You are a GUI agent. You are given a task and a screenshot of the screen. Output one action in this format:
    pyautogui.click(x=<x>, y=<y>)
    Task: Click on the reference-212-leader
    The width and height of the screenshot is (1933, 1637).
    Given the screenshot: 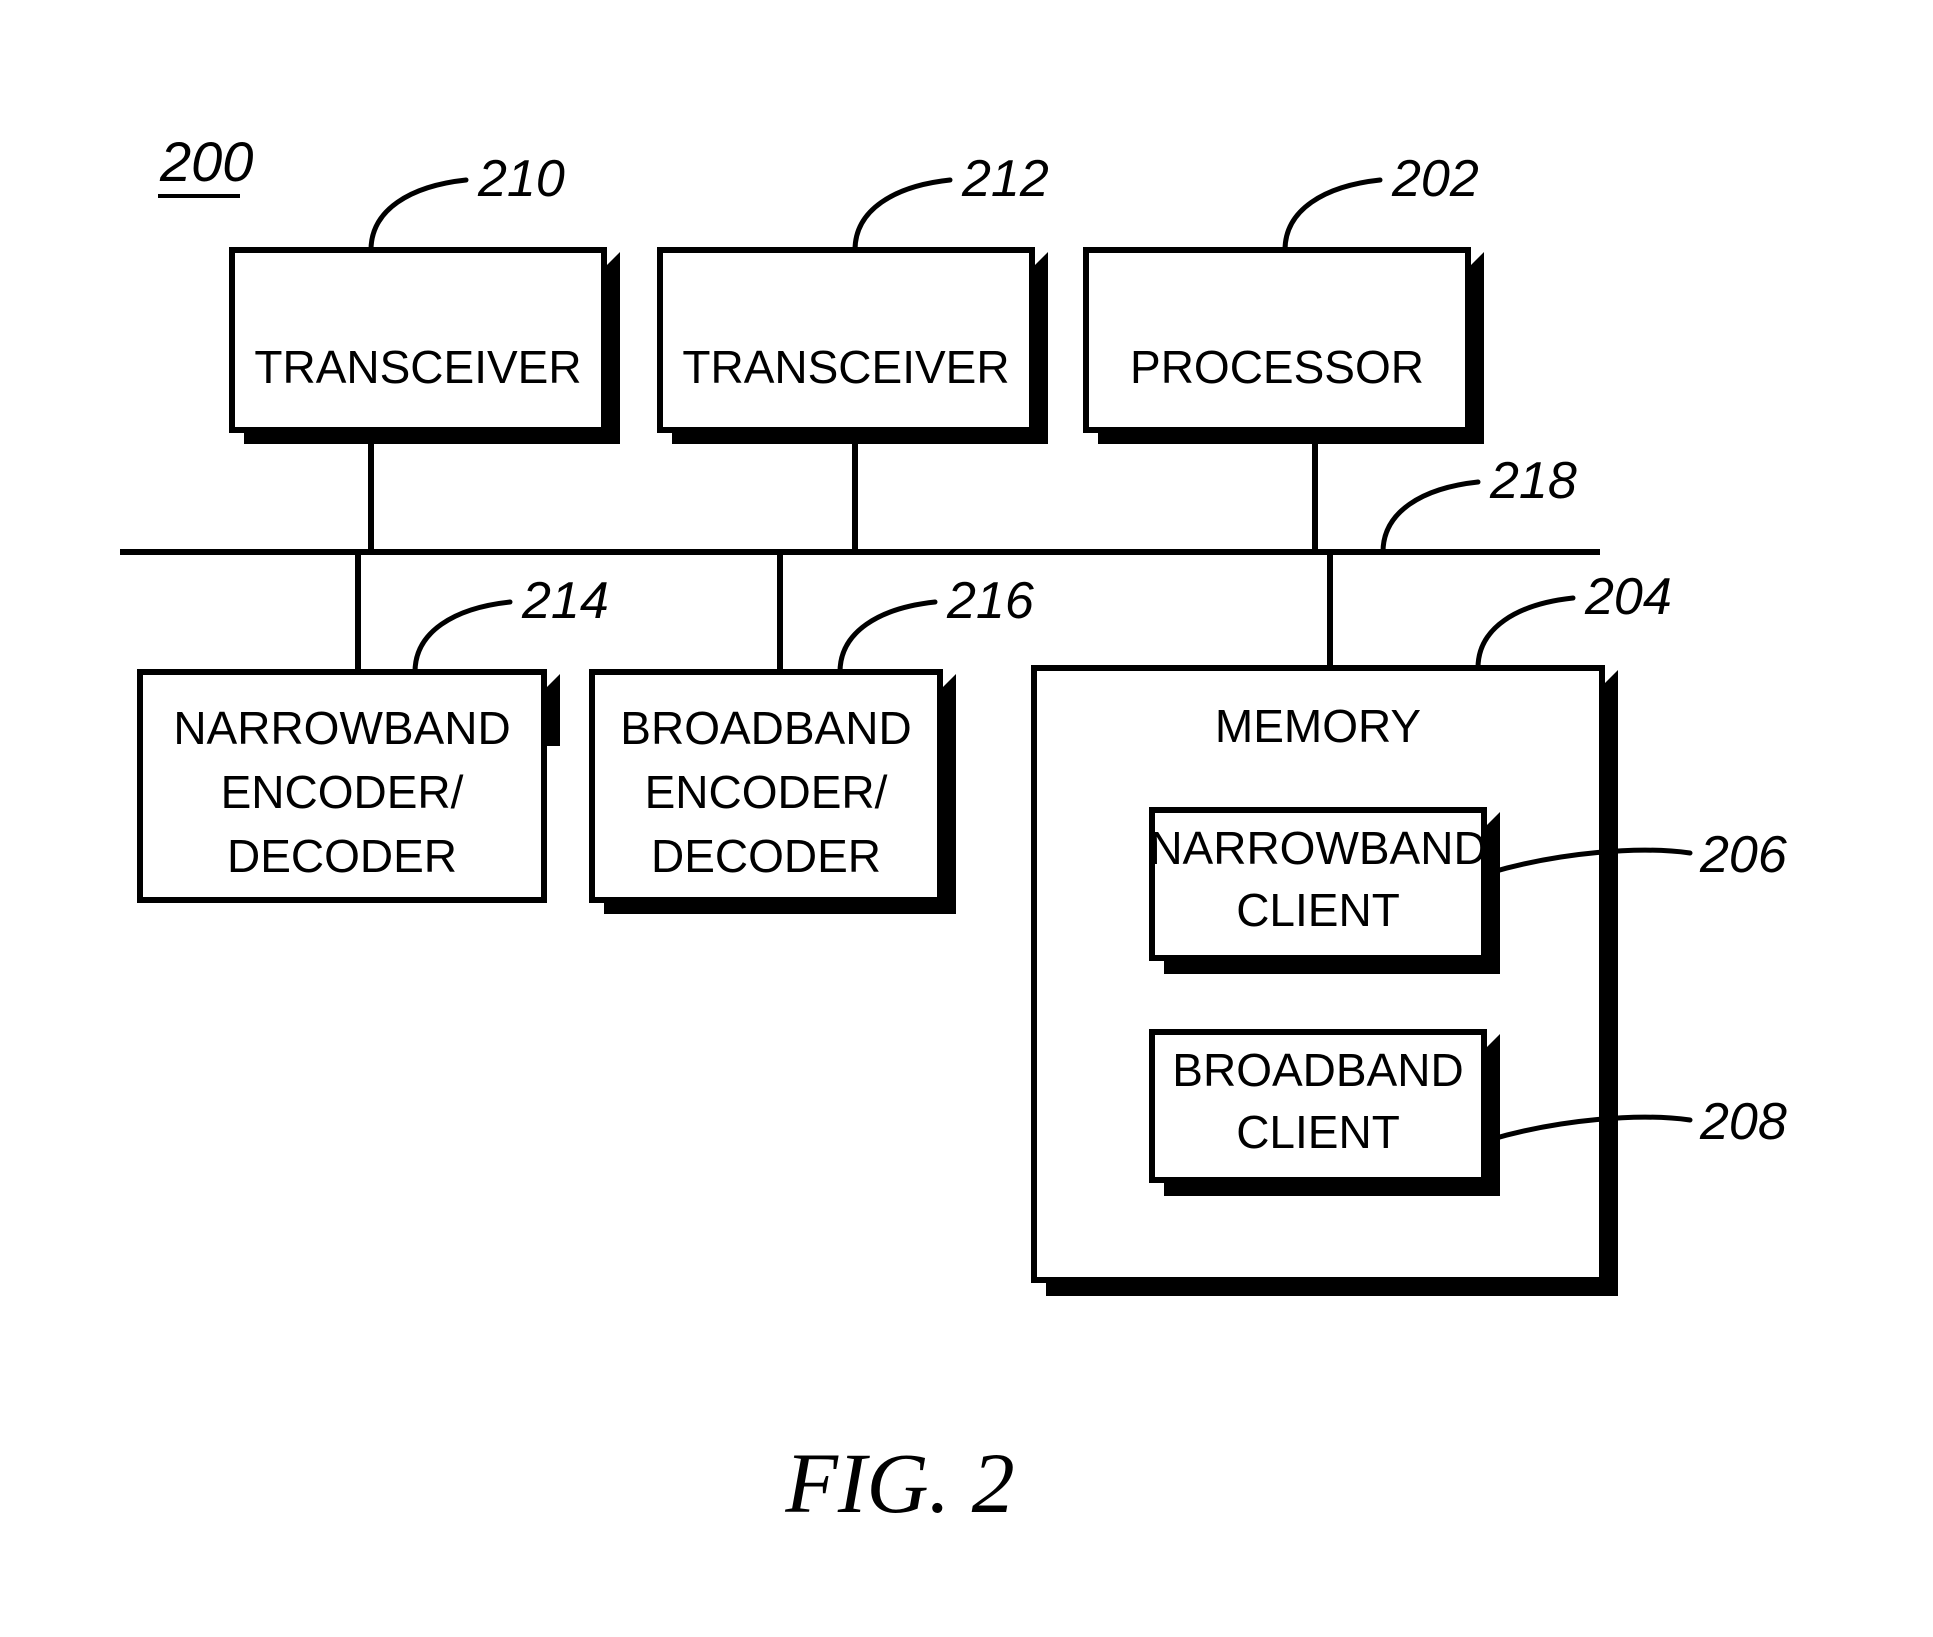 What is the action you would take?
    pyautogui.click(x=902, y=215)
    